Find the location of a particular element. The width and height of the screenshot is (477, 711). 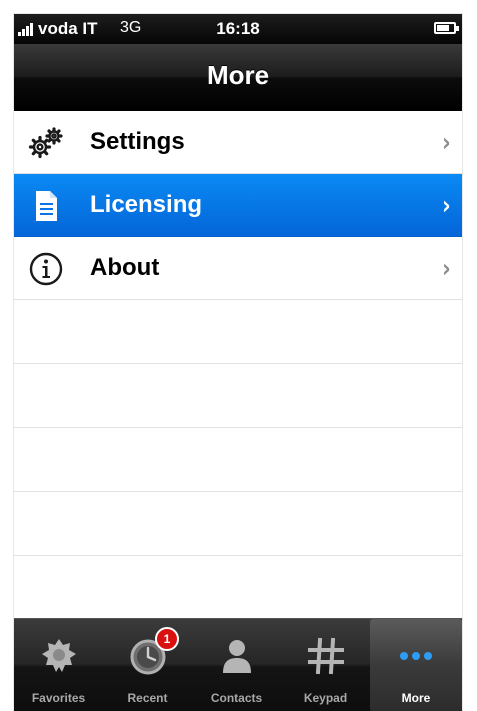

gear-icon is located at coordinates (45, 143).